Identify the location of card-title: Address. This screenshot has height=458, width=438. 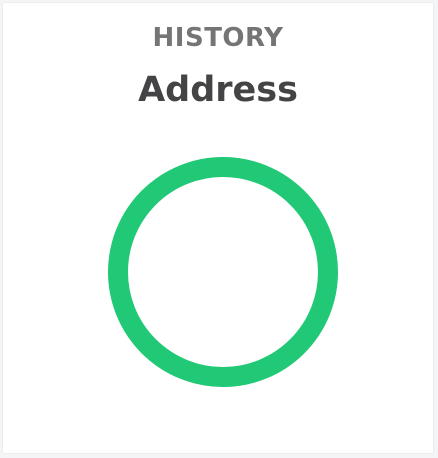
(218, 90).